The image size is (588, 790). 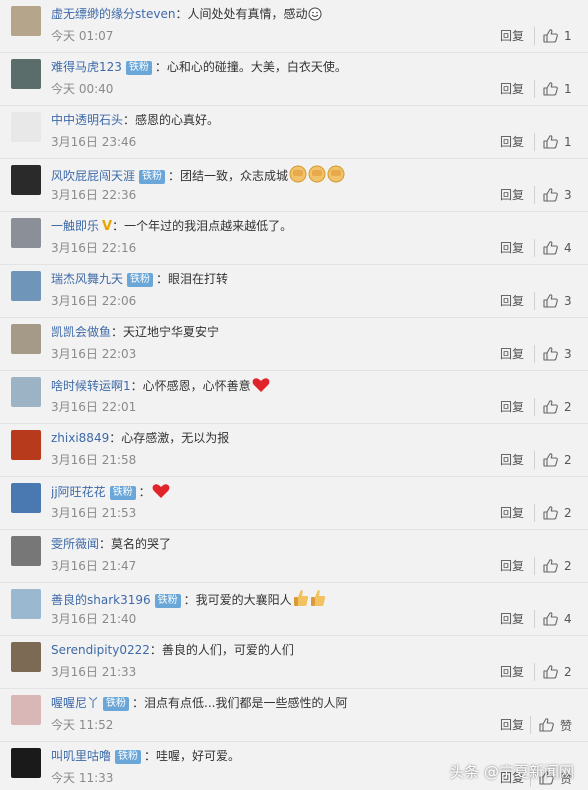 I want to click on comment-time: 3月16日 21:47, so click(x=94, y=566).